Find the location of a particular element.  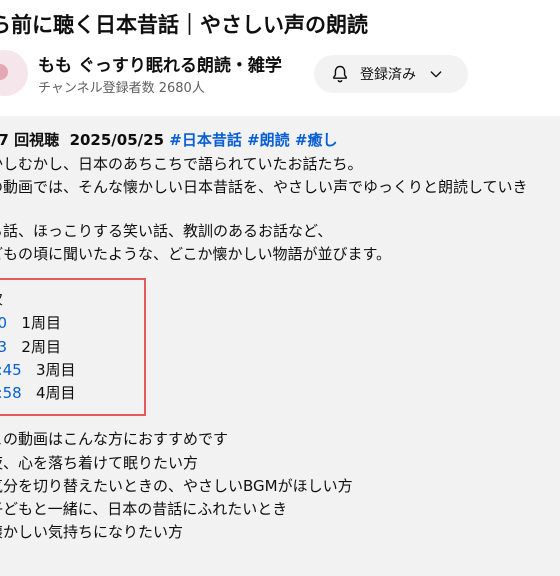

chapter-item: 33 2周目 is located at coordinates (30, 347).